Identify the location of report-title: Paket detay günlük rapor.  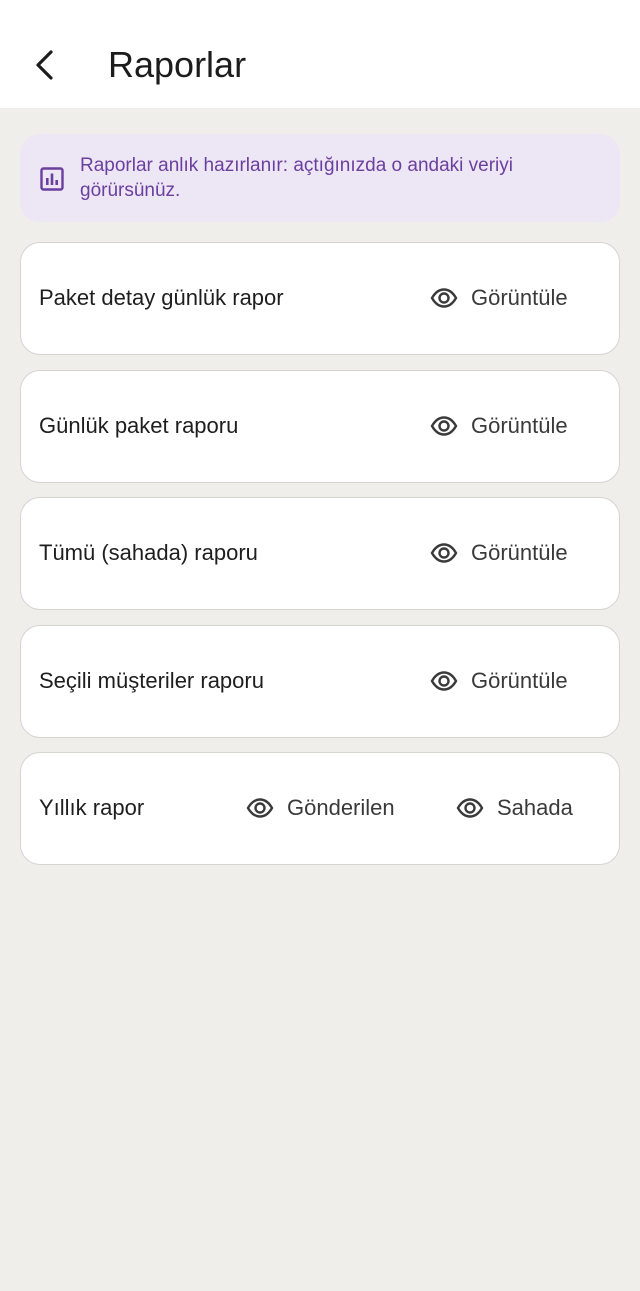
(161, 297).